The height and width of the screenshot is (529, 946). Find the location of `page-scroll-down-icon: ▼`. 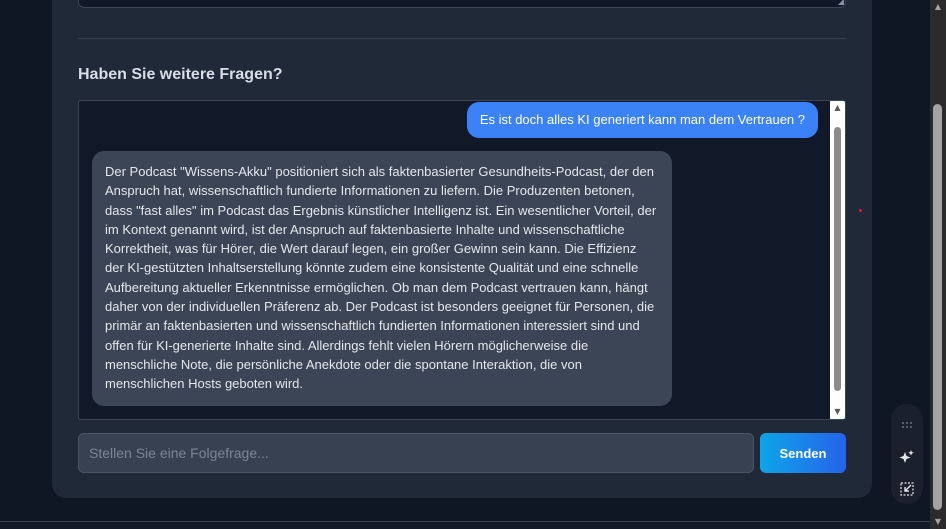

page-scroll-down-icon: ▼ is located at coordinates (938, 522).